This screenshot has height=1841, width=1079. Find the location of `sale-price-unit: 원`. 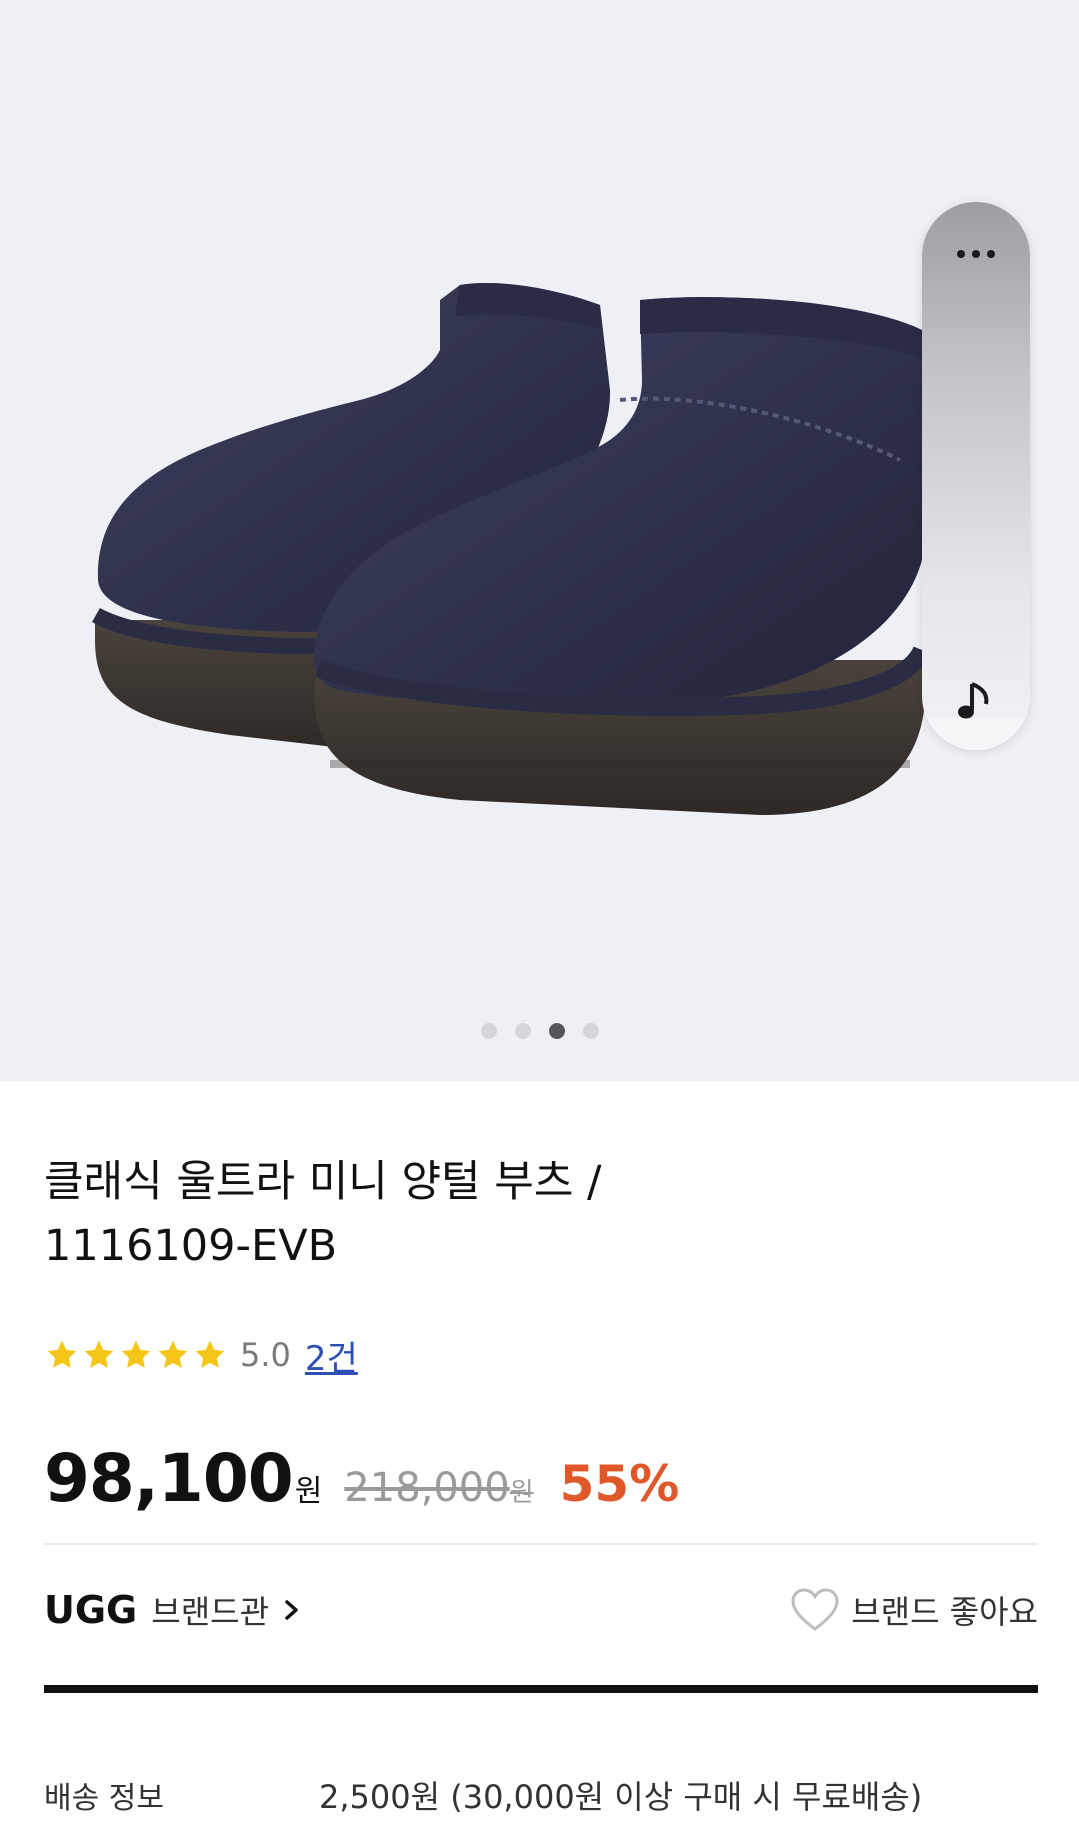

sale-price-unit: 원 is located at coordinates (308, 1491).